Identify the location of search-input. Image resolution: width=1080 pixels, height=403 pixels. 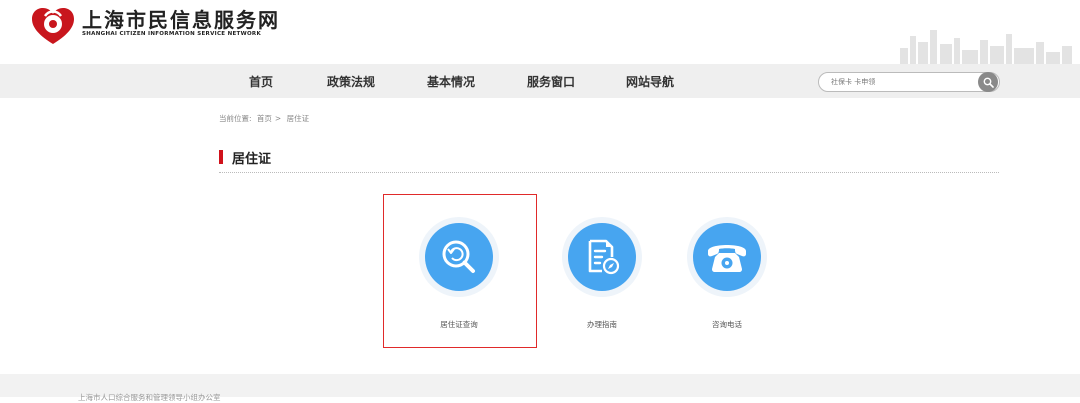
(901, 82).